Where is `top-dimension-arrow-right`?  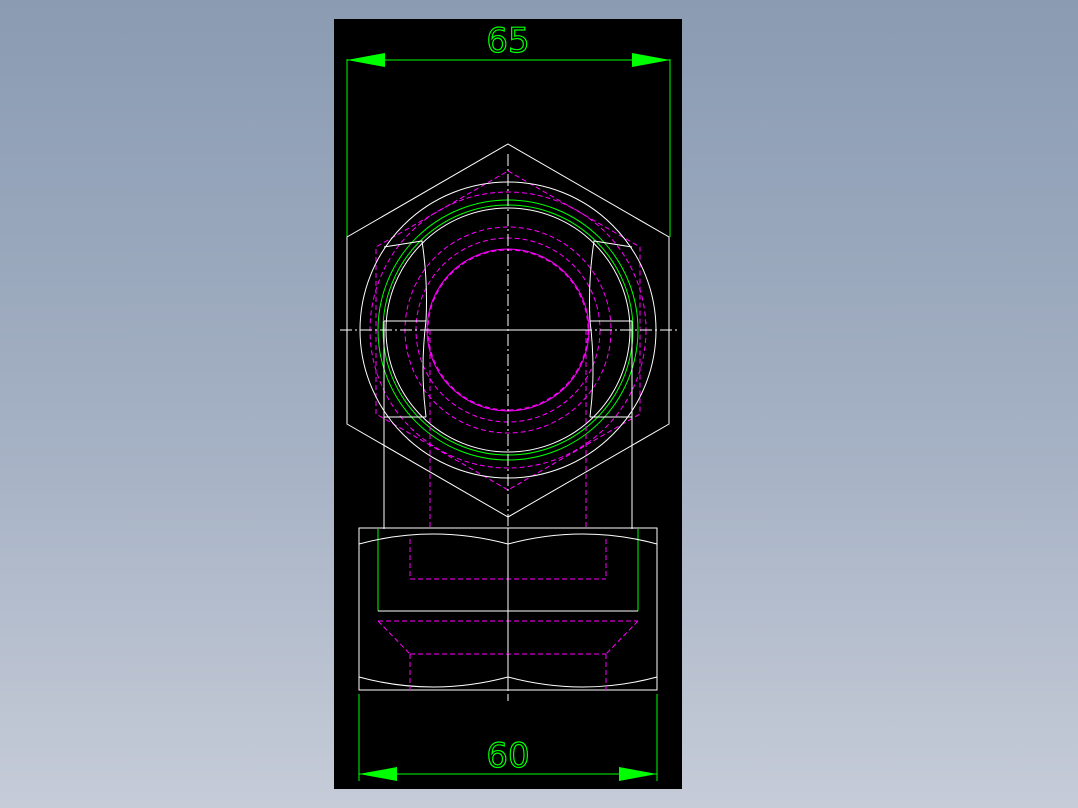
top-dimension-arrow-right is located at coordinates (651, 60).